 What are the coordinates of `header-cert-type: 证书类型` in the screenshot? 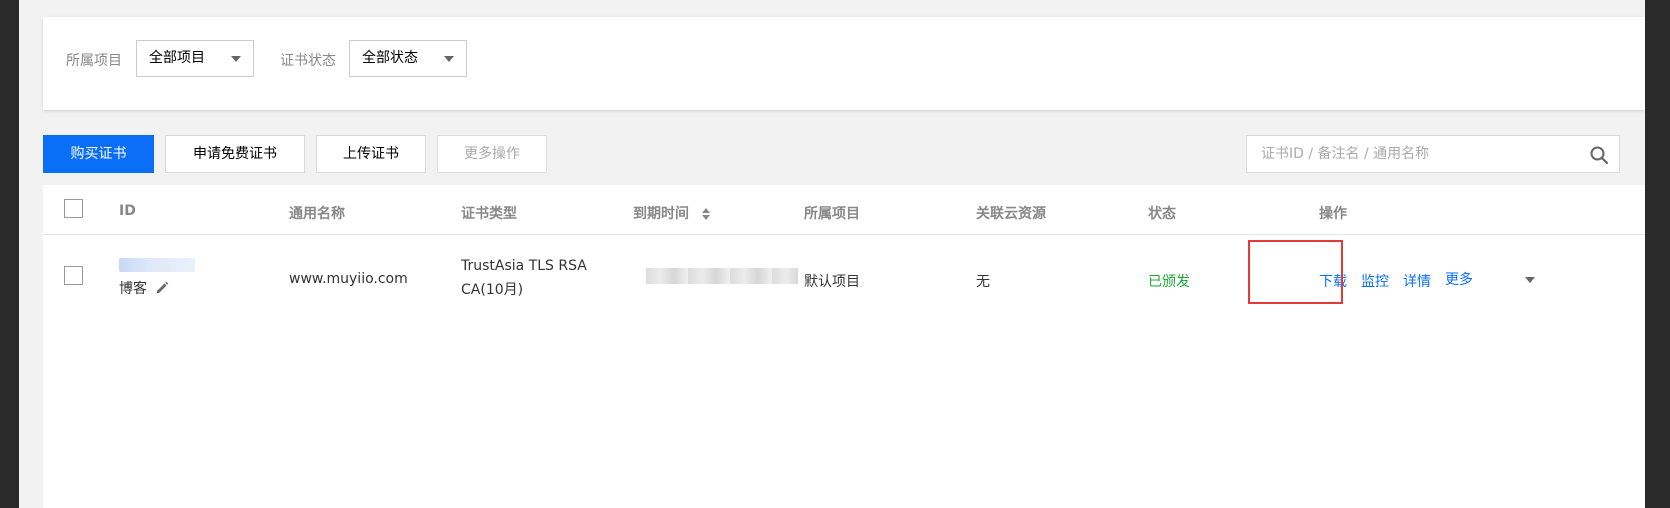 It's located at (489, 214).